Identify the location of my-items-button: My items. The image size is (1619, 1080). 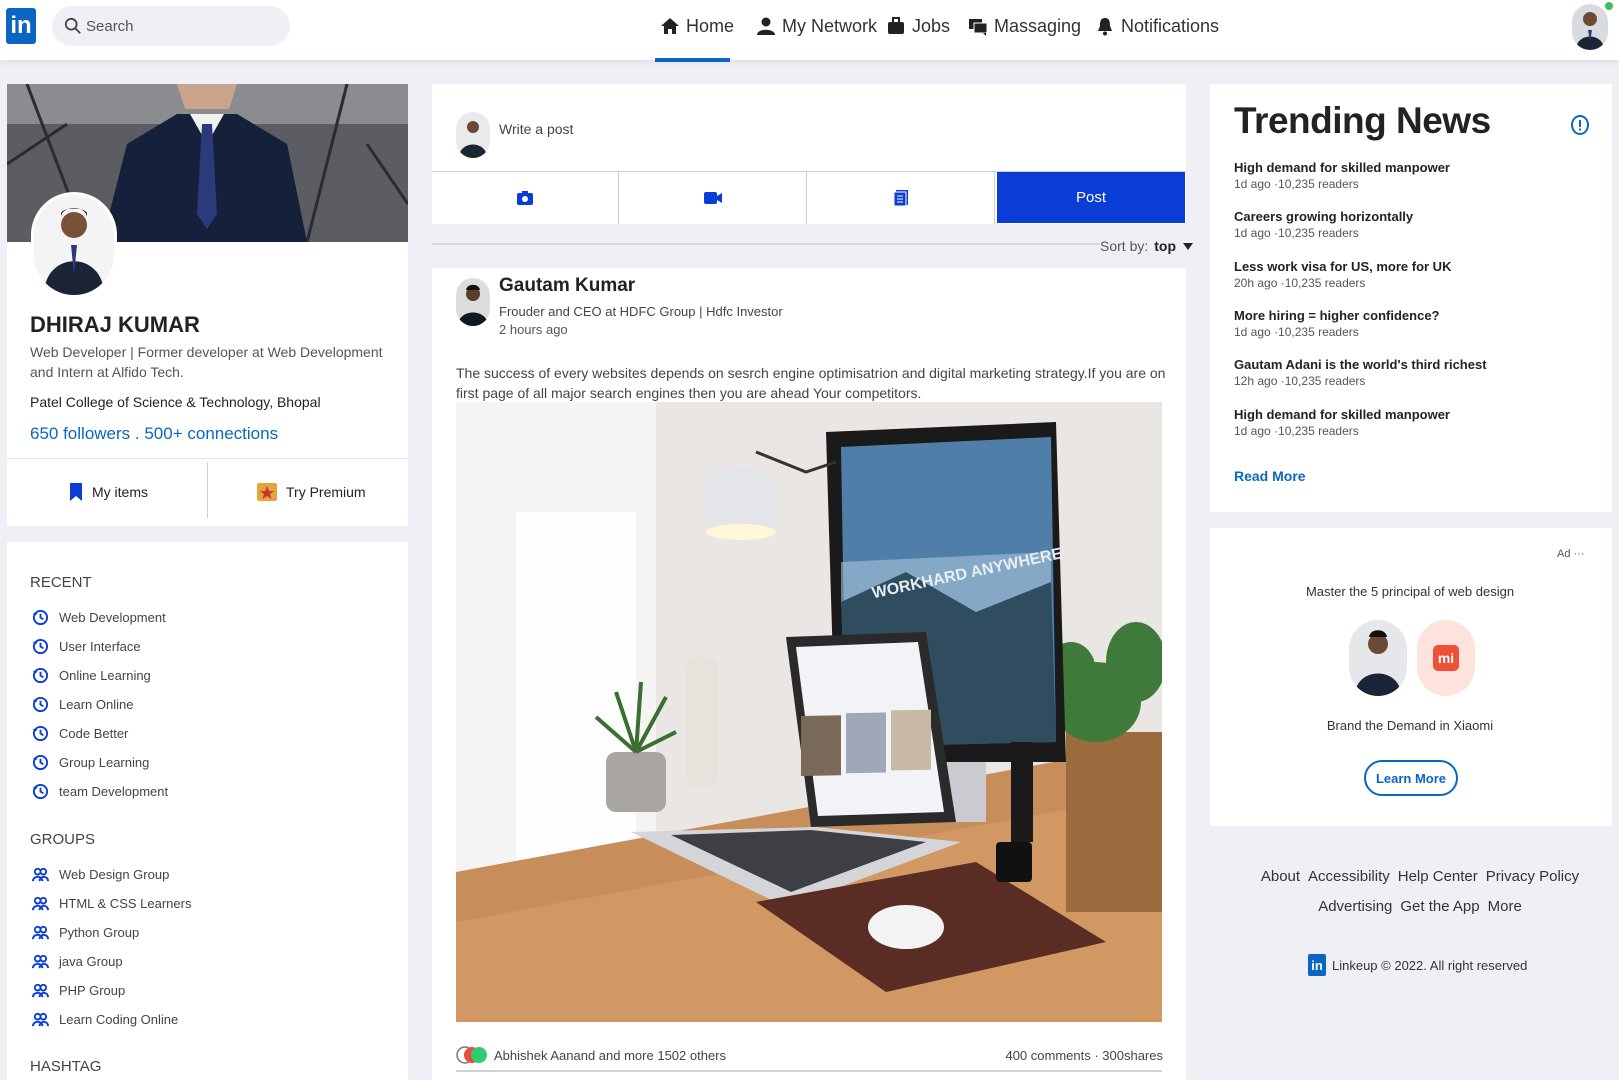
(108, 492).